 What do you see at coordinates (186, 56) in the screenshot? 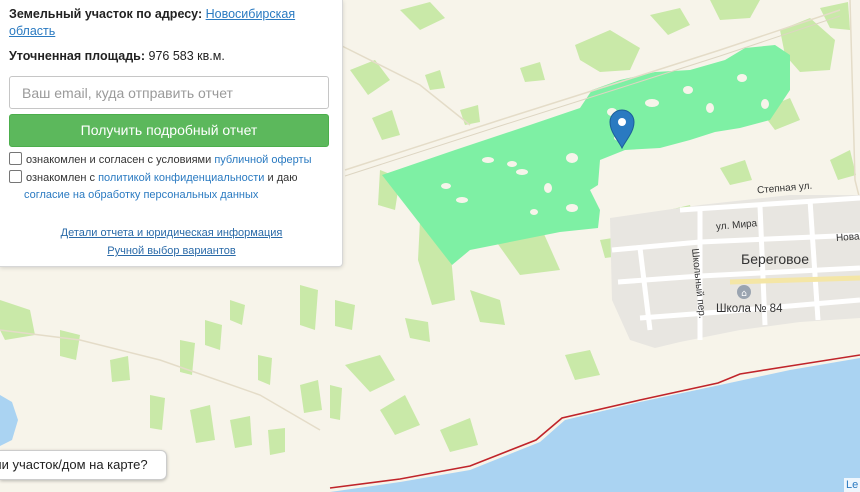
I see `area-value: 976 583 кв.м.` at bounding box center [186, 56].